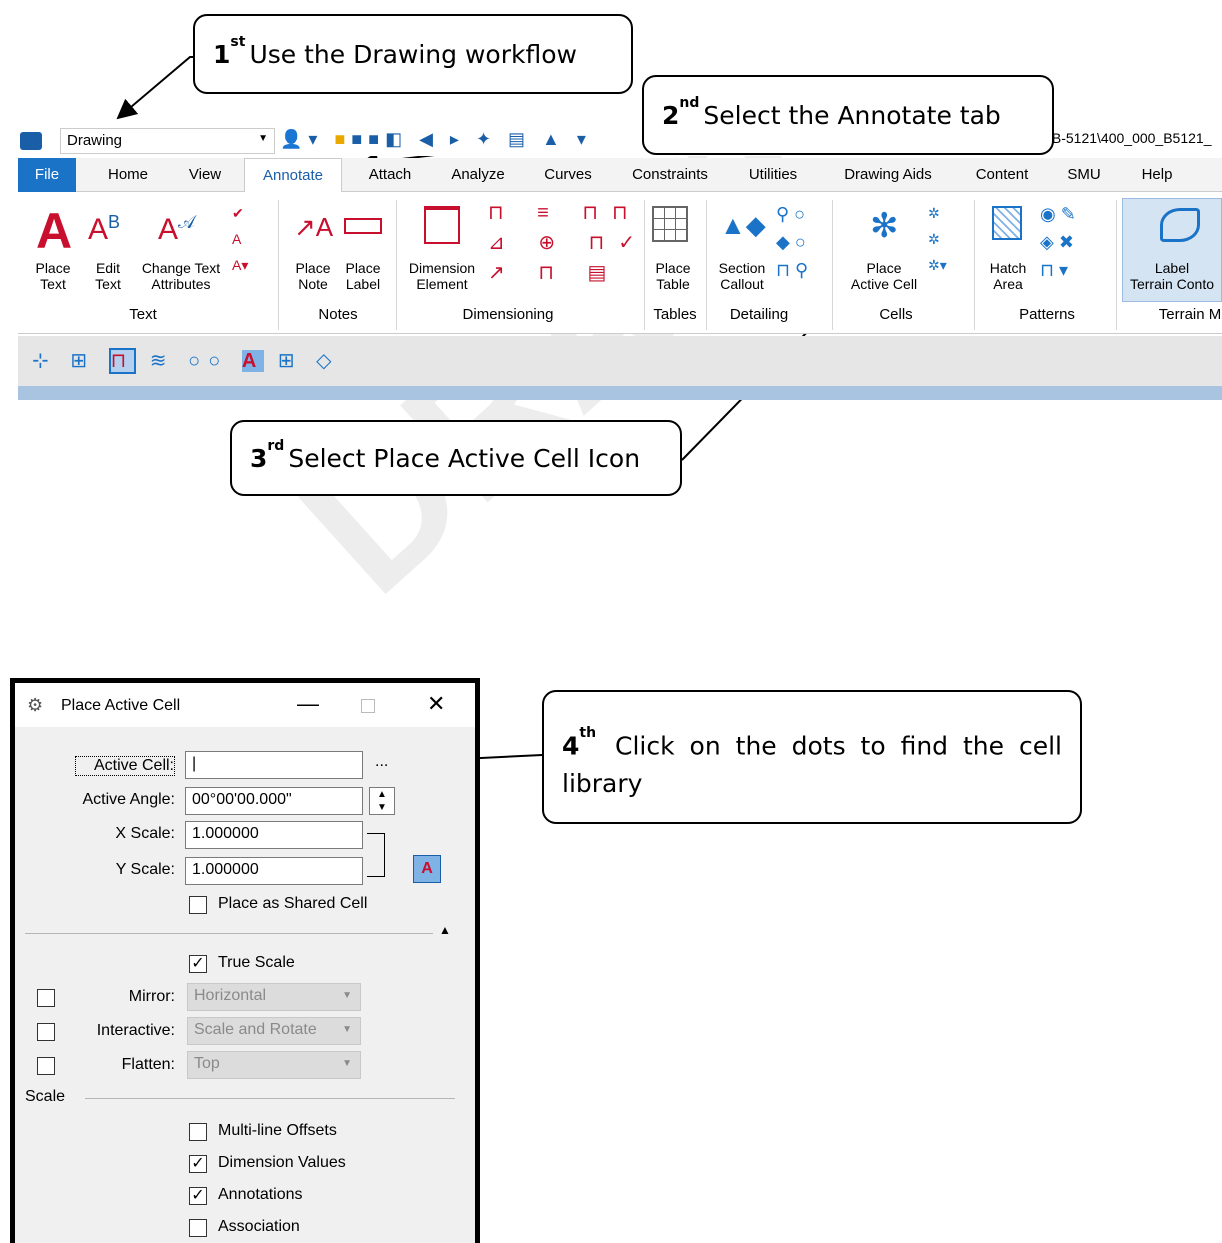  What do you see at coordinates (198, 1164) in the screenshot?
I see `dimension-values-checkbox: ✓` at bounding box center [198, 1164].